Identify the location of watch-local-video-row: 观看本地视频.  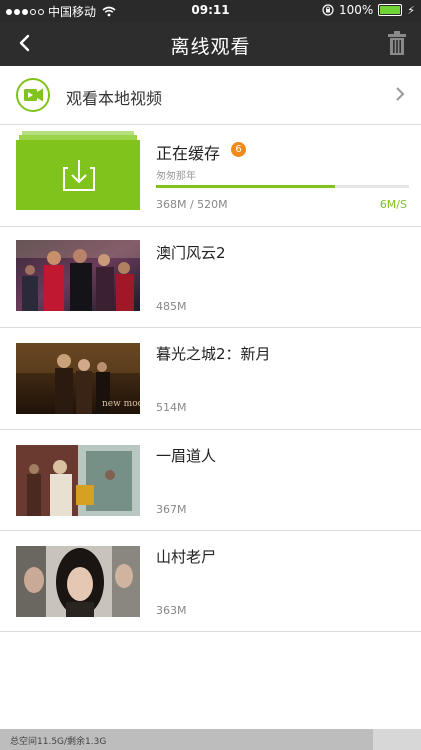
(210, 95).